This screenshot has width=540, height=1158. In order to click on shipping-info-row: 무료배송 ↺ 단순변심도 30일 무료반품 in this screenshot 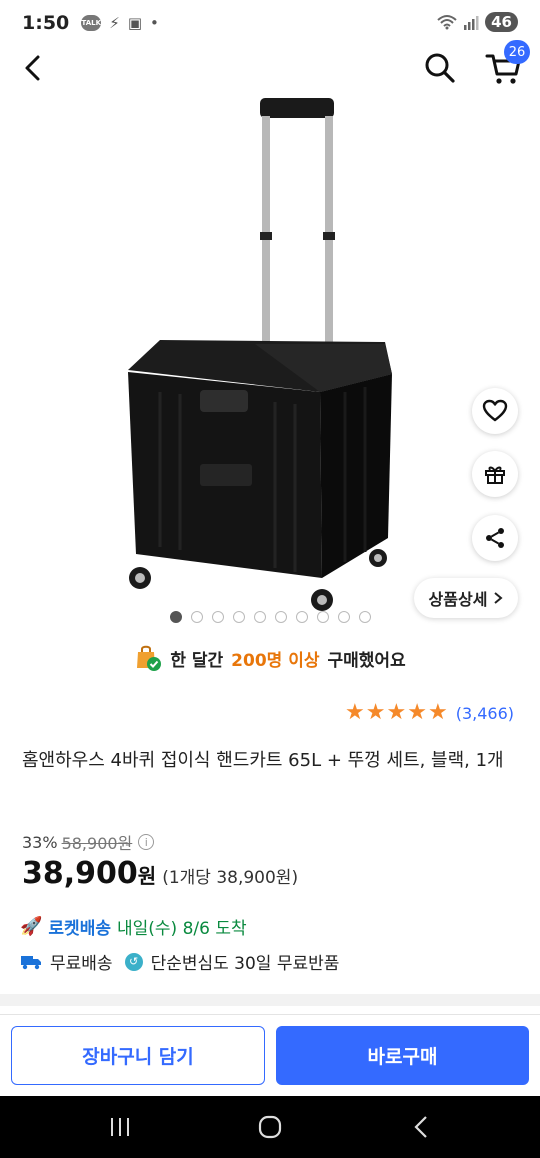, I will do `click(179, 961)`.